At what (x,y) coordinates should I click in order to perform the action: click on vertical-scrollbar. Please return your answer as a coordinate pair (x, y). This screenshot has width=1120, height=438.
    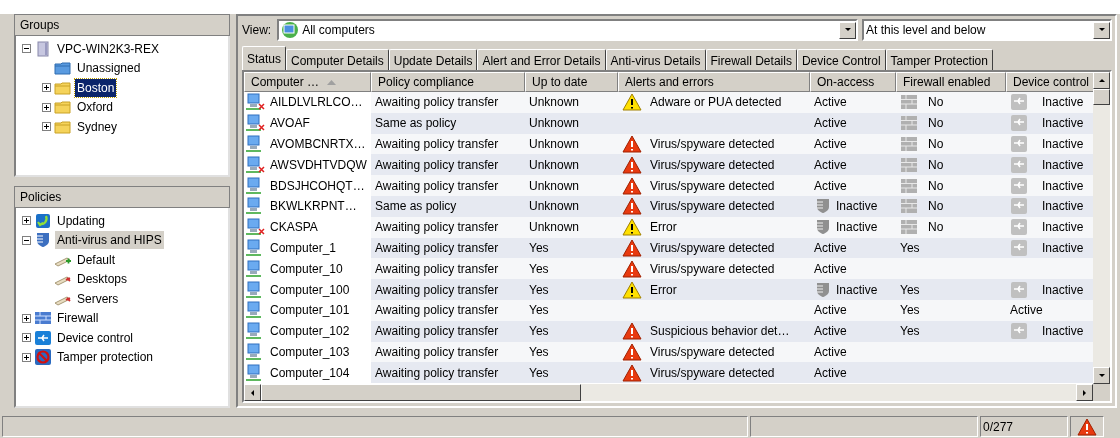
    Looking at the image, I should click on (1101, 228).